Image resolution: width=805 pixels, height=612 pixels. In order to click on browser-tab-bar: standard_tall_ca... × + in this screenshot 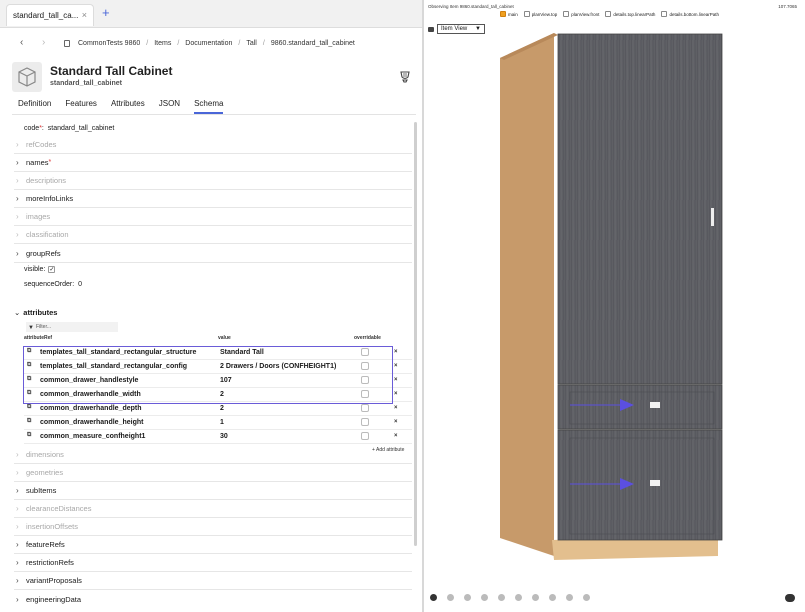, I will do `click(211, 14)`.